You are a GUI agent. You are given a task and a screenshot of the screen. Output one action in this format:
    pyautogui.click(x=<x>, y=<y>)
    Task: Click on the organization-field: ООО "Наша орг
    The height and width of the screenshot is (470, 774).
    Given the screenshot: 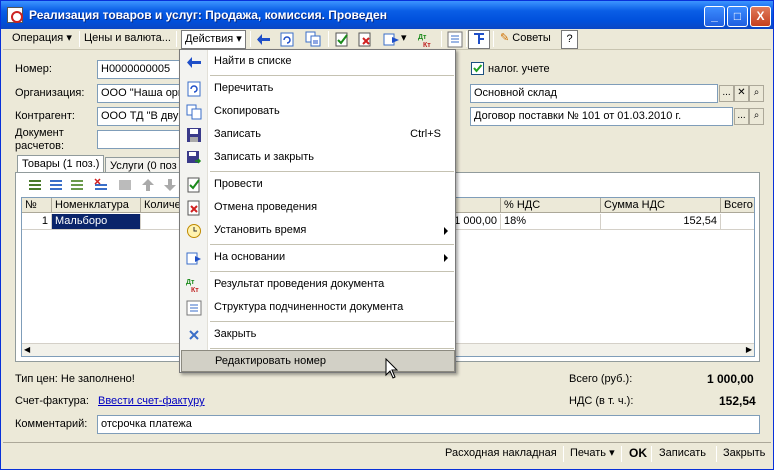 What is the action you would take?
    pyautogui.click(x=141, y=93)
    